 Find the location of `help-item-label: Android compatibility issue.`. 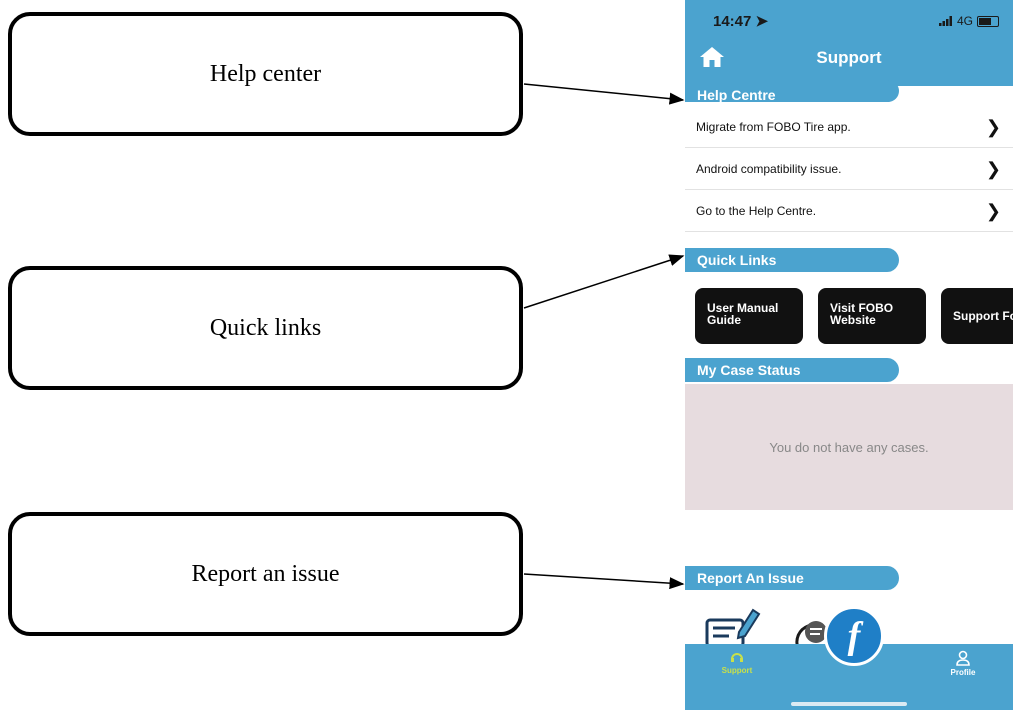

help-item-label: Android compatibility issue. is located at coordinates (769, 168).